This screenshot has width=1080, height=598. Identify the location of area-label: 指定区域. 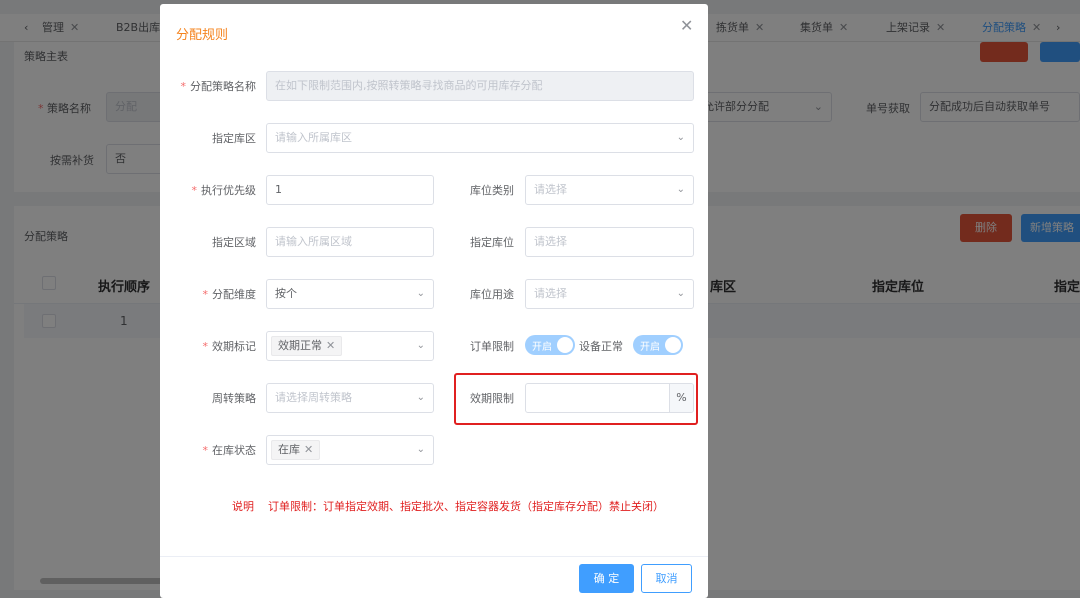
(234, 242).